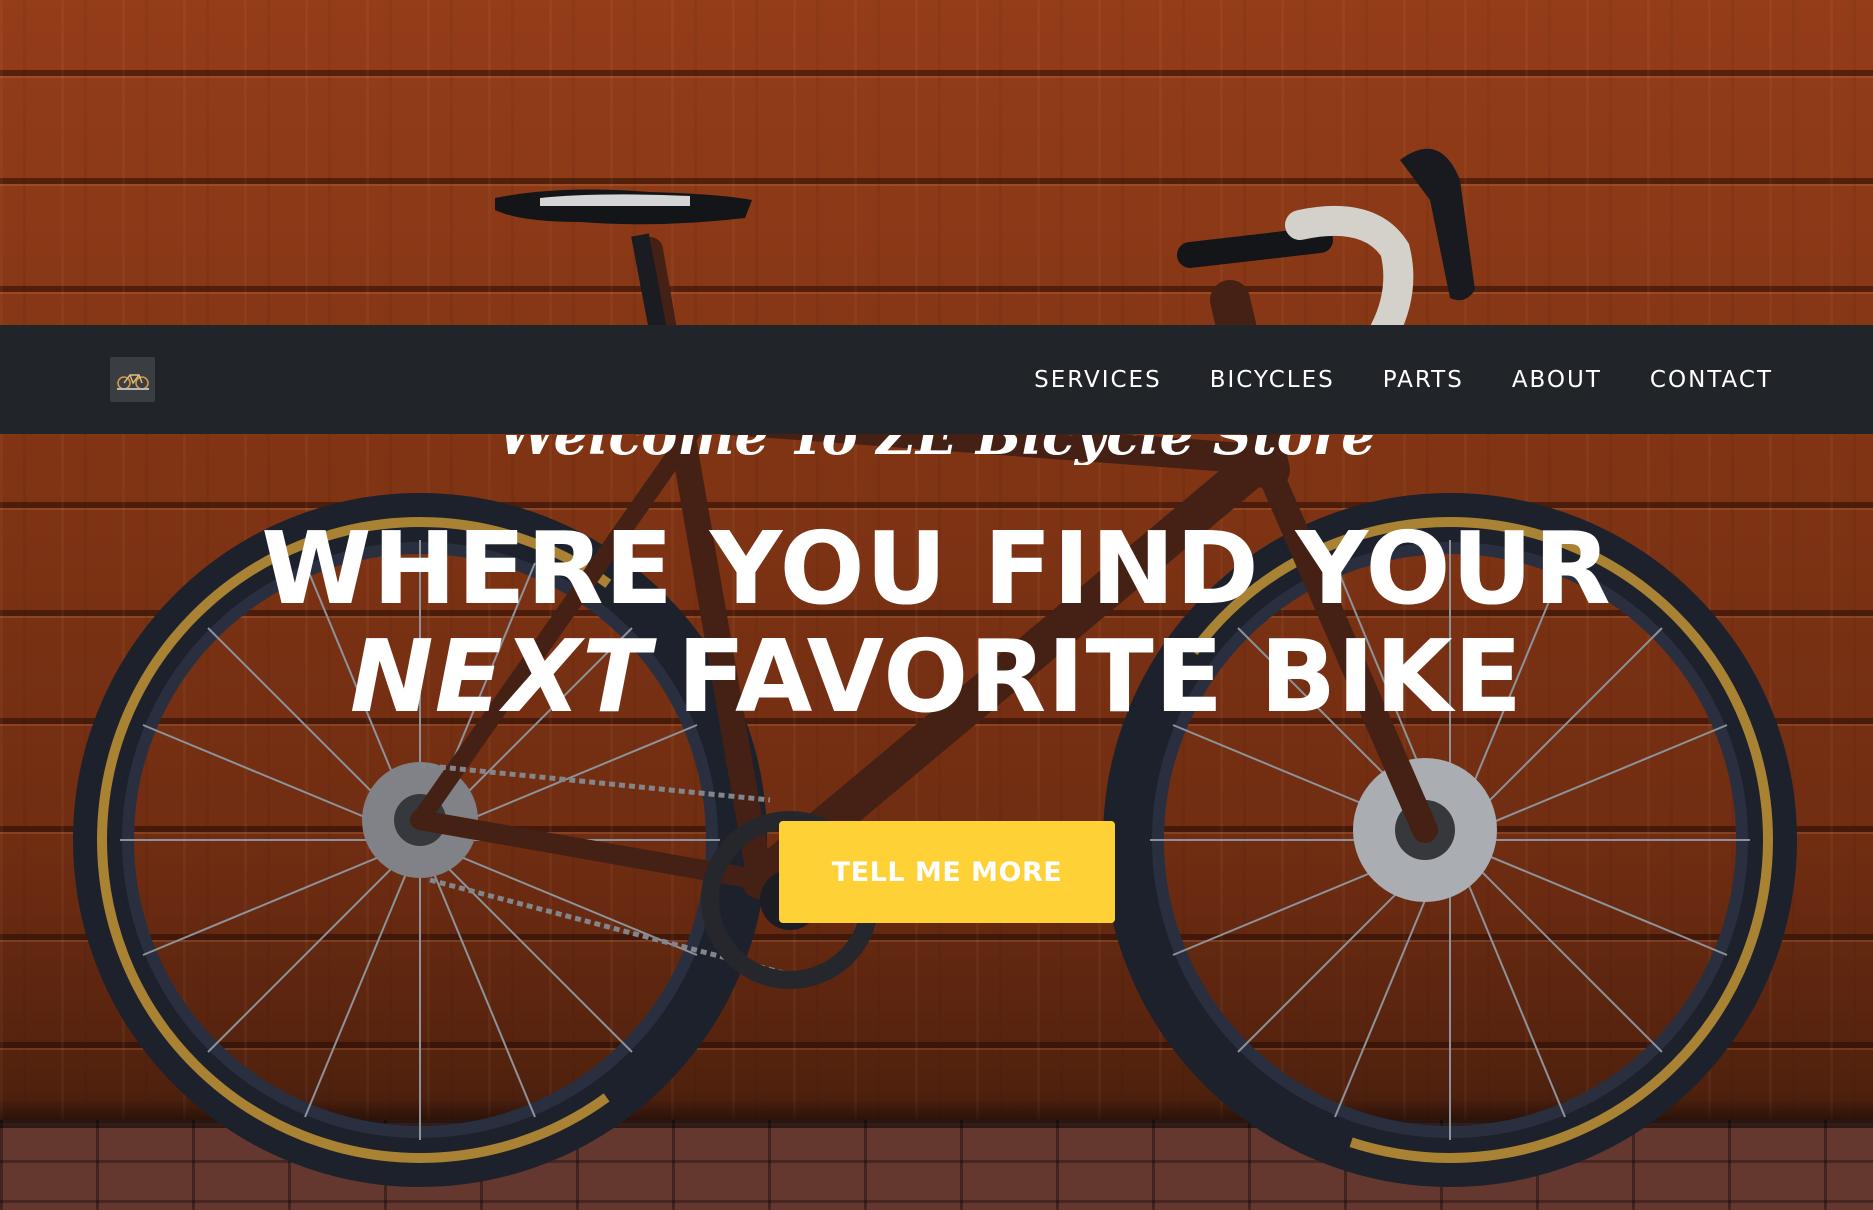  What do you see at coordinates (947, 872) in the screenshot?
I see `tell-me-more-button: TELL ME MORE` at bounding box center [947, 872].